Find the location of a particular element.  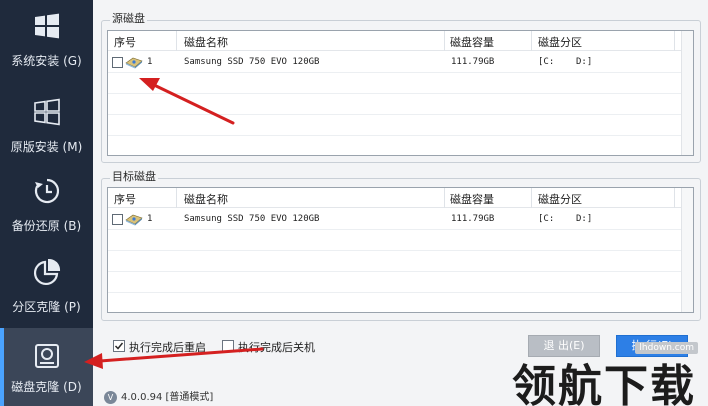

arrow-to-disk-clone is located at coordinates (174, 358).